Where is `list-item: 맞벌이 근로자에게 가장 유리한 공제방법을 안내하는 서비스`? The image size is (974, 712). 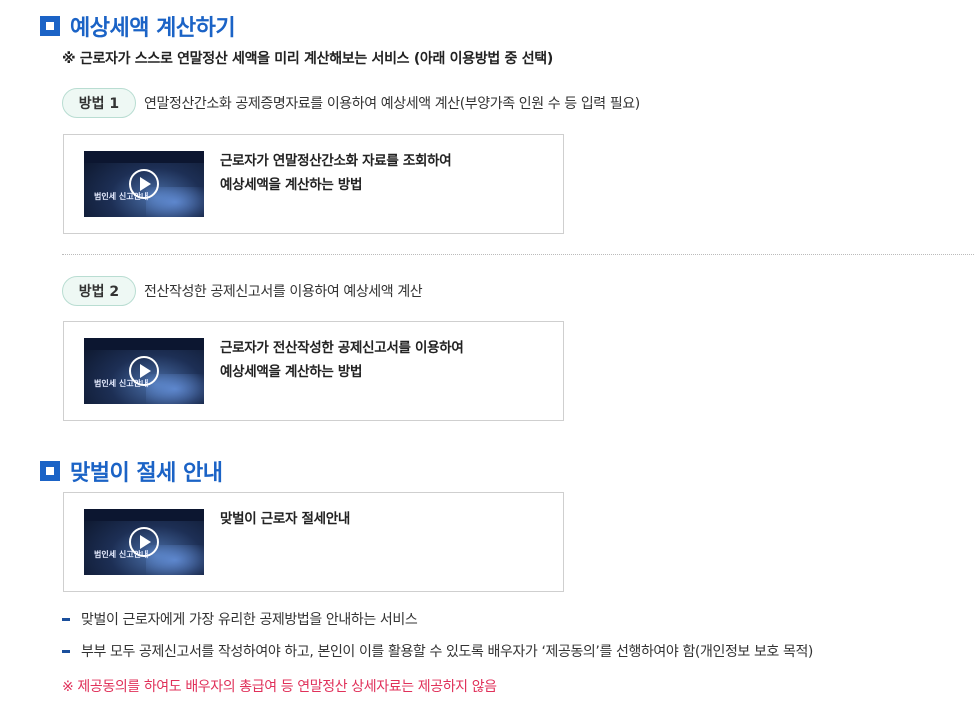
list-item: 맞벌이 근로자에게 가장 유리한 공제방법을 안내하는 서비스 is located at coordinates (240, 619).